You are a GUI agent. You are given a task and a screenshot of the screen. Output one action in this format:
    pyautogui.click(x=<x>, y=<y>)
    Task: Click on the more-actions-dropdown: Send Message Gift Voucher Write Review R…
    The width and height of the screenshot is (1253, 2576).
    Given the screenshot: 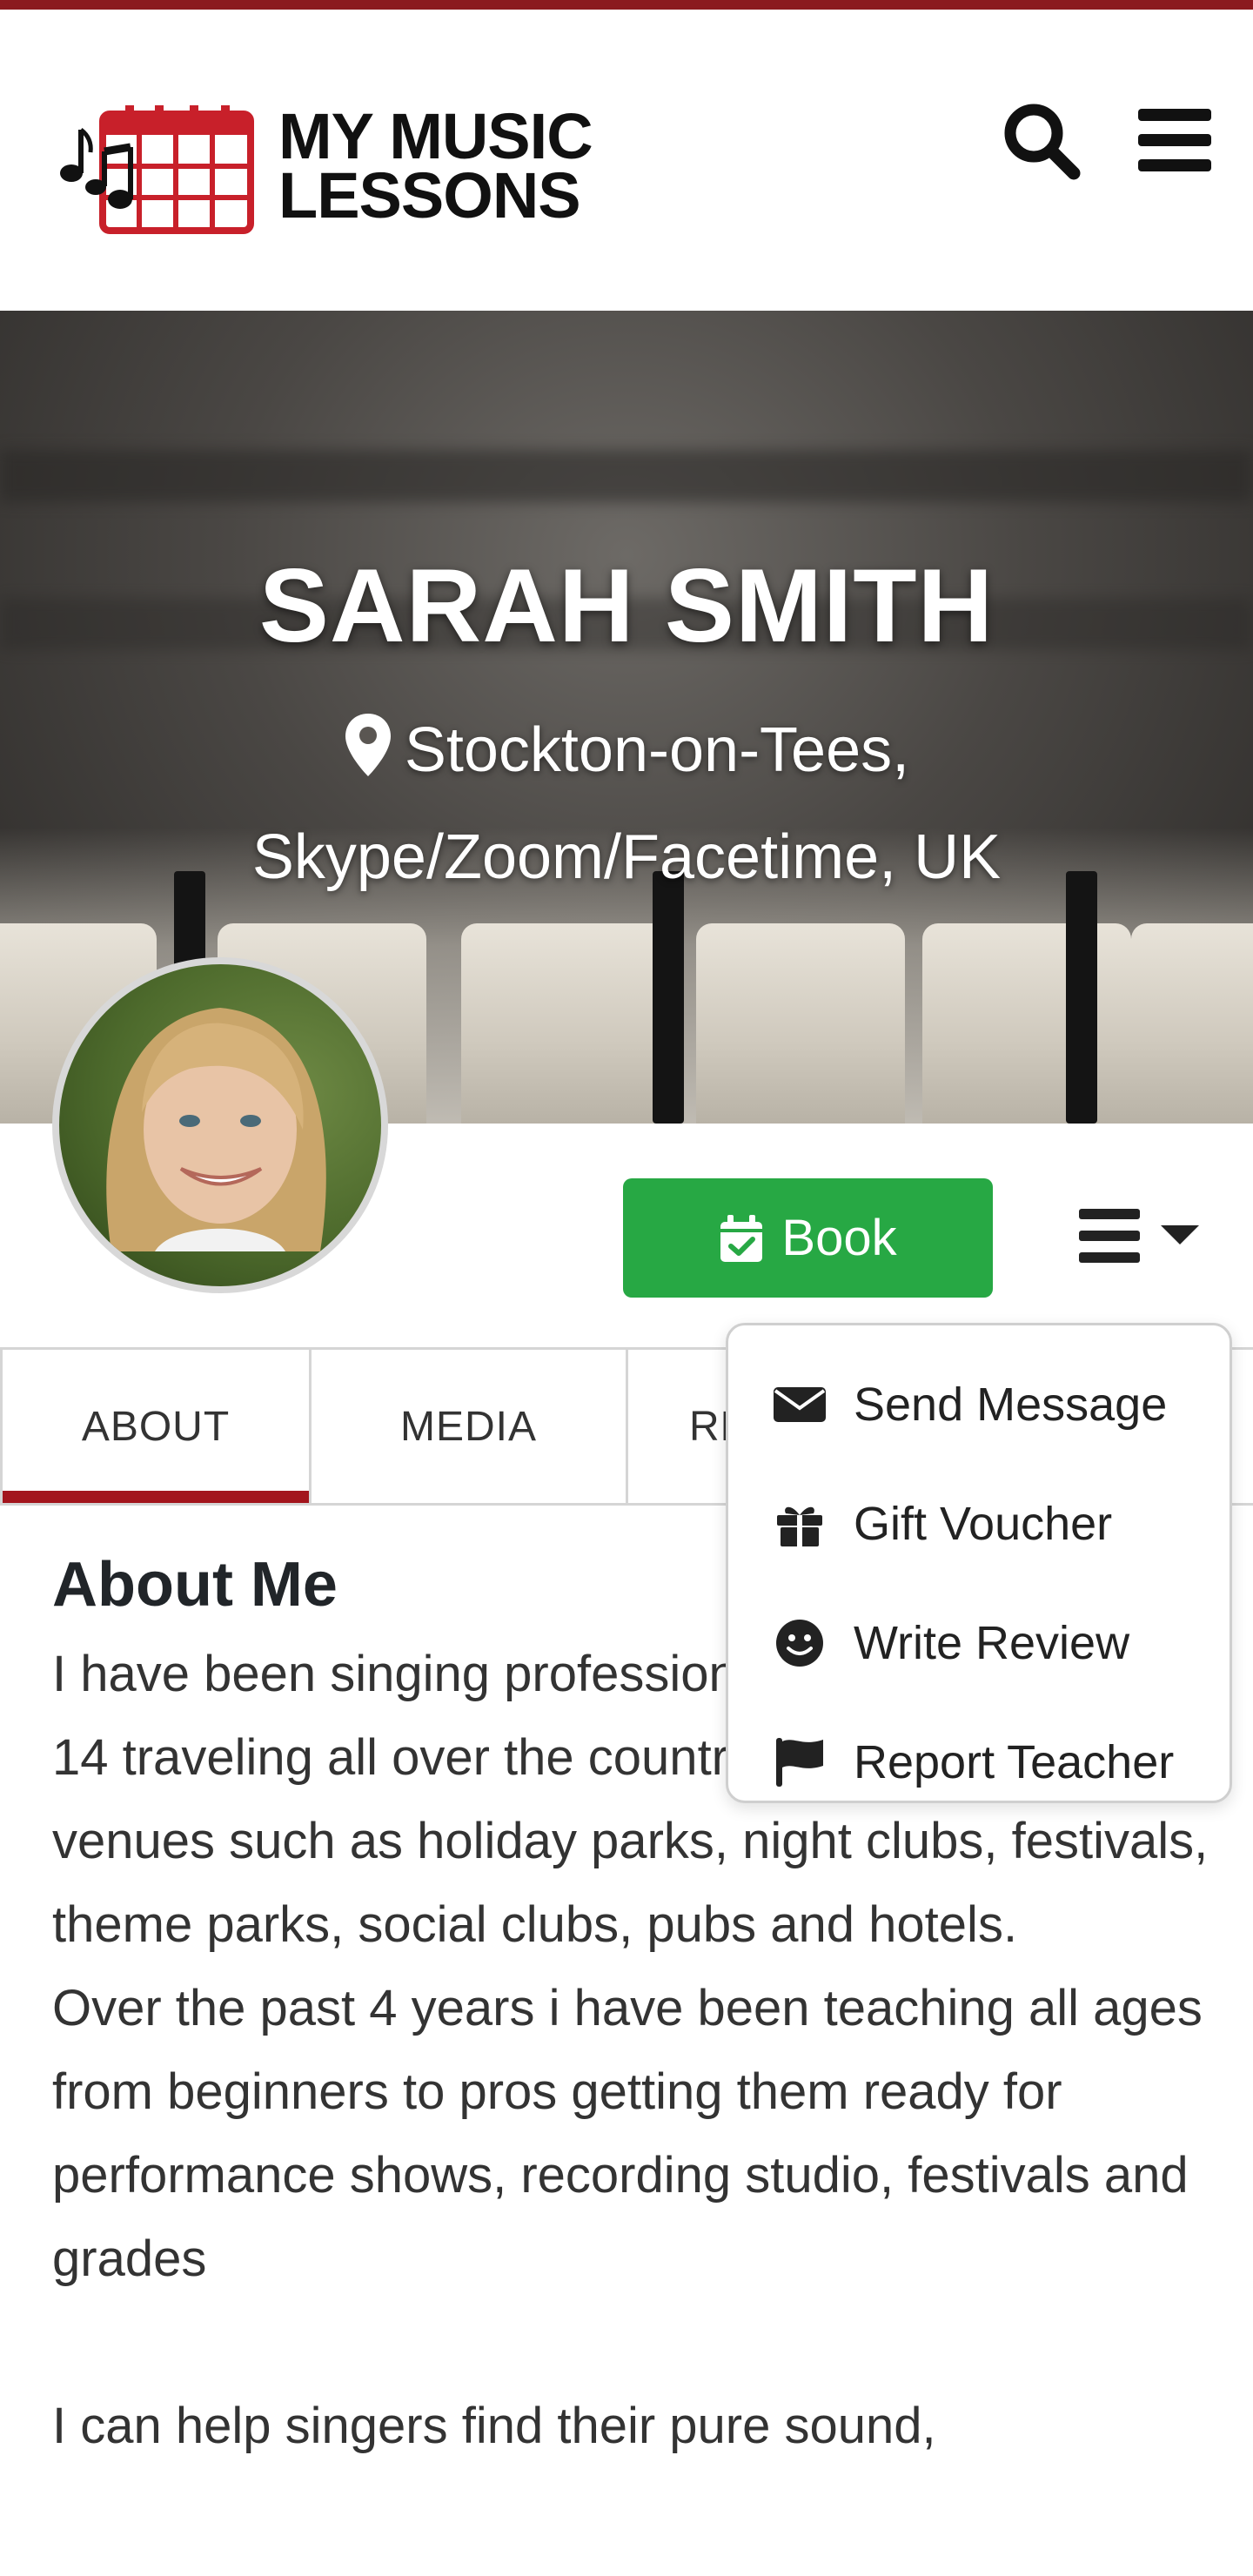 What is the action you would take?
    pyautogui.click(x=979, y=1563)
    